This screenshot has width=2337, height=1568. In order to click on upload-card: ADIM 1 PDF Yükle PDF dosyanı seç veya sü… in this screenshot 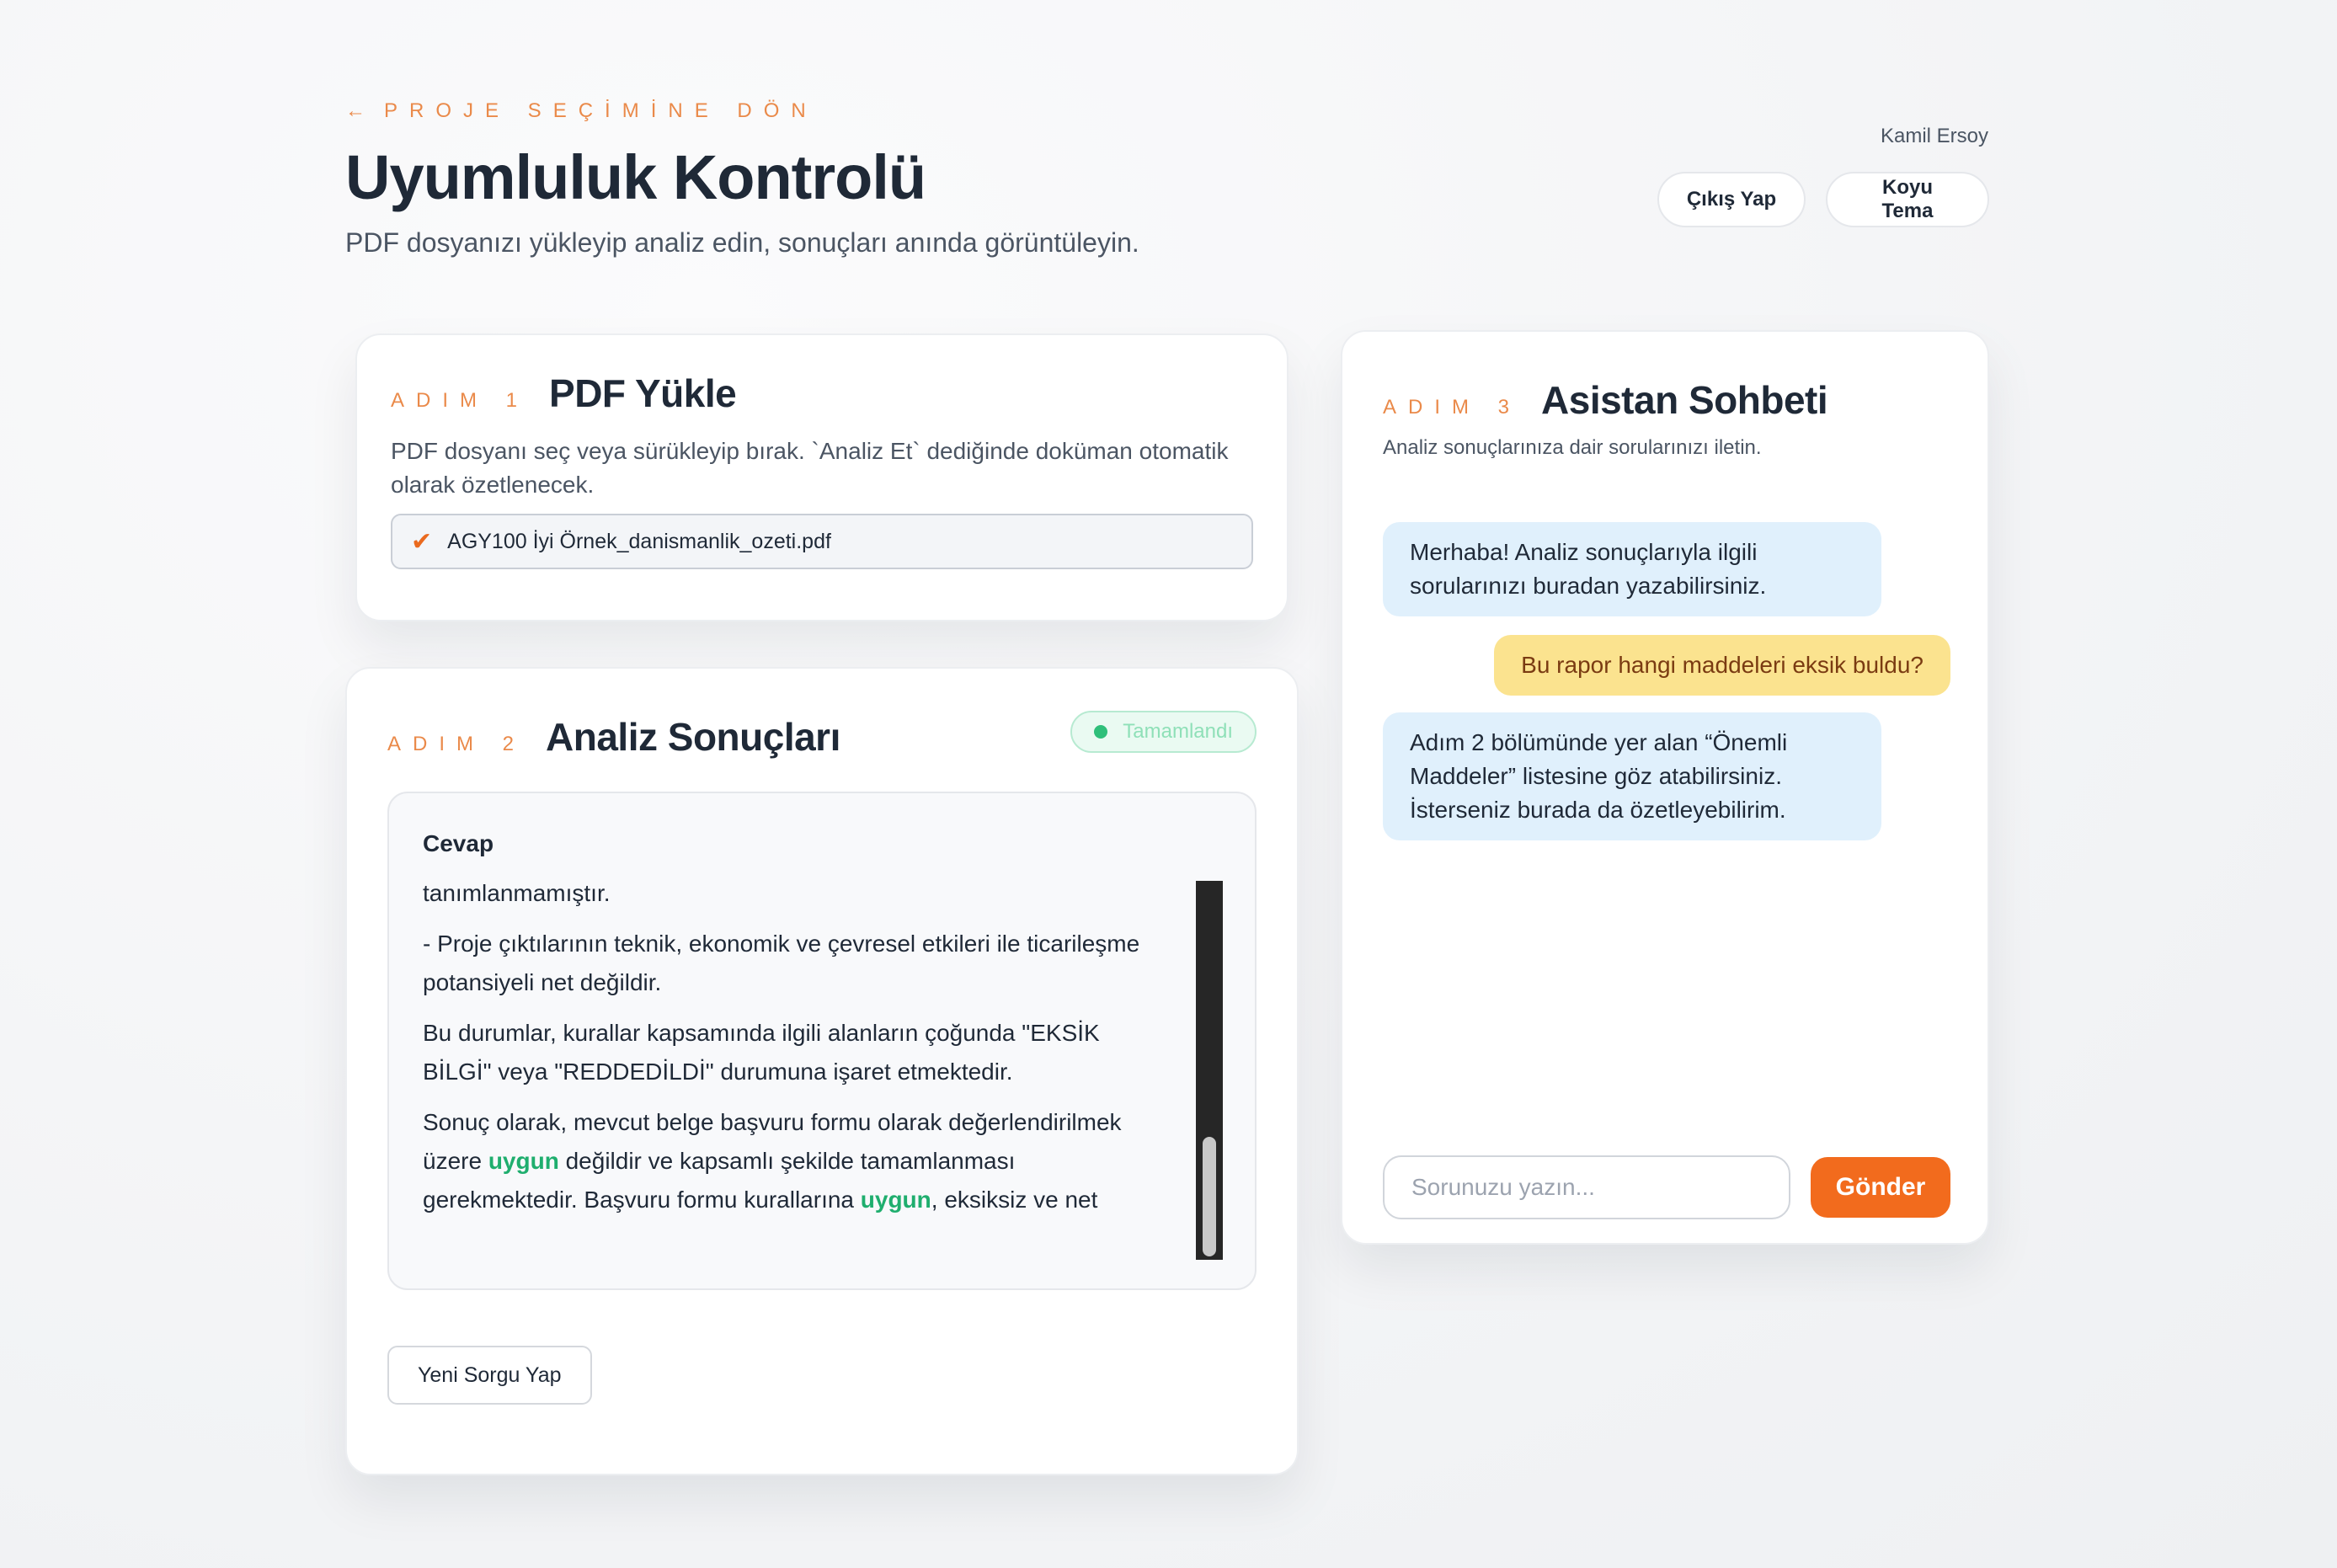, I will do `click(822, 477)`.